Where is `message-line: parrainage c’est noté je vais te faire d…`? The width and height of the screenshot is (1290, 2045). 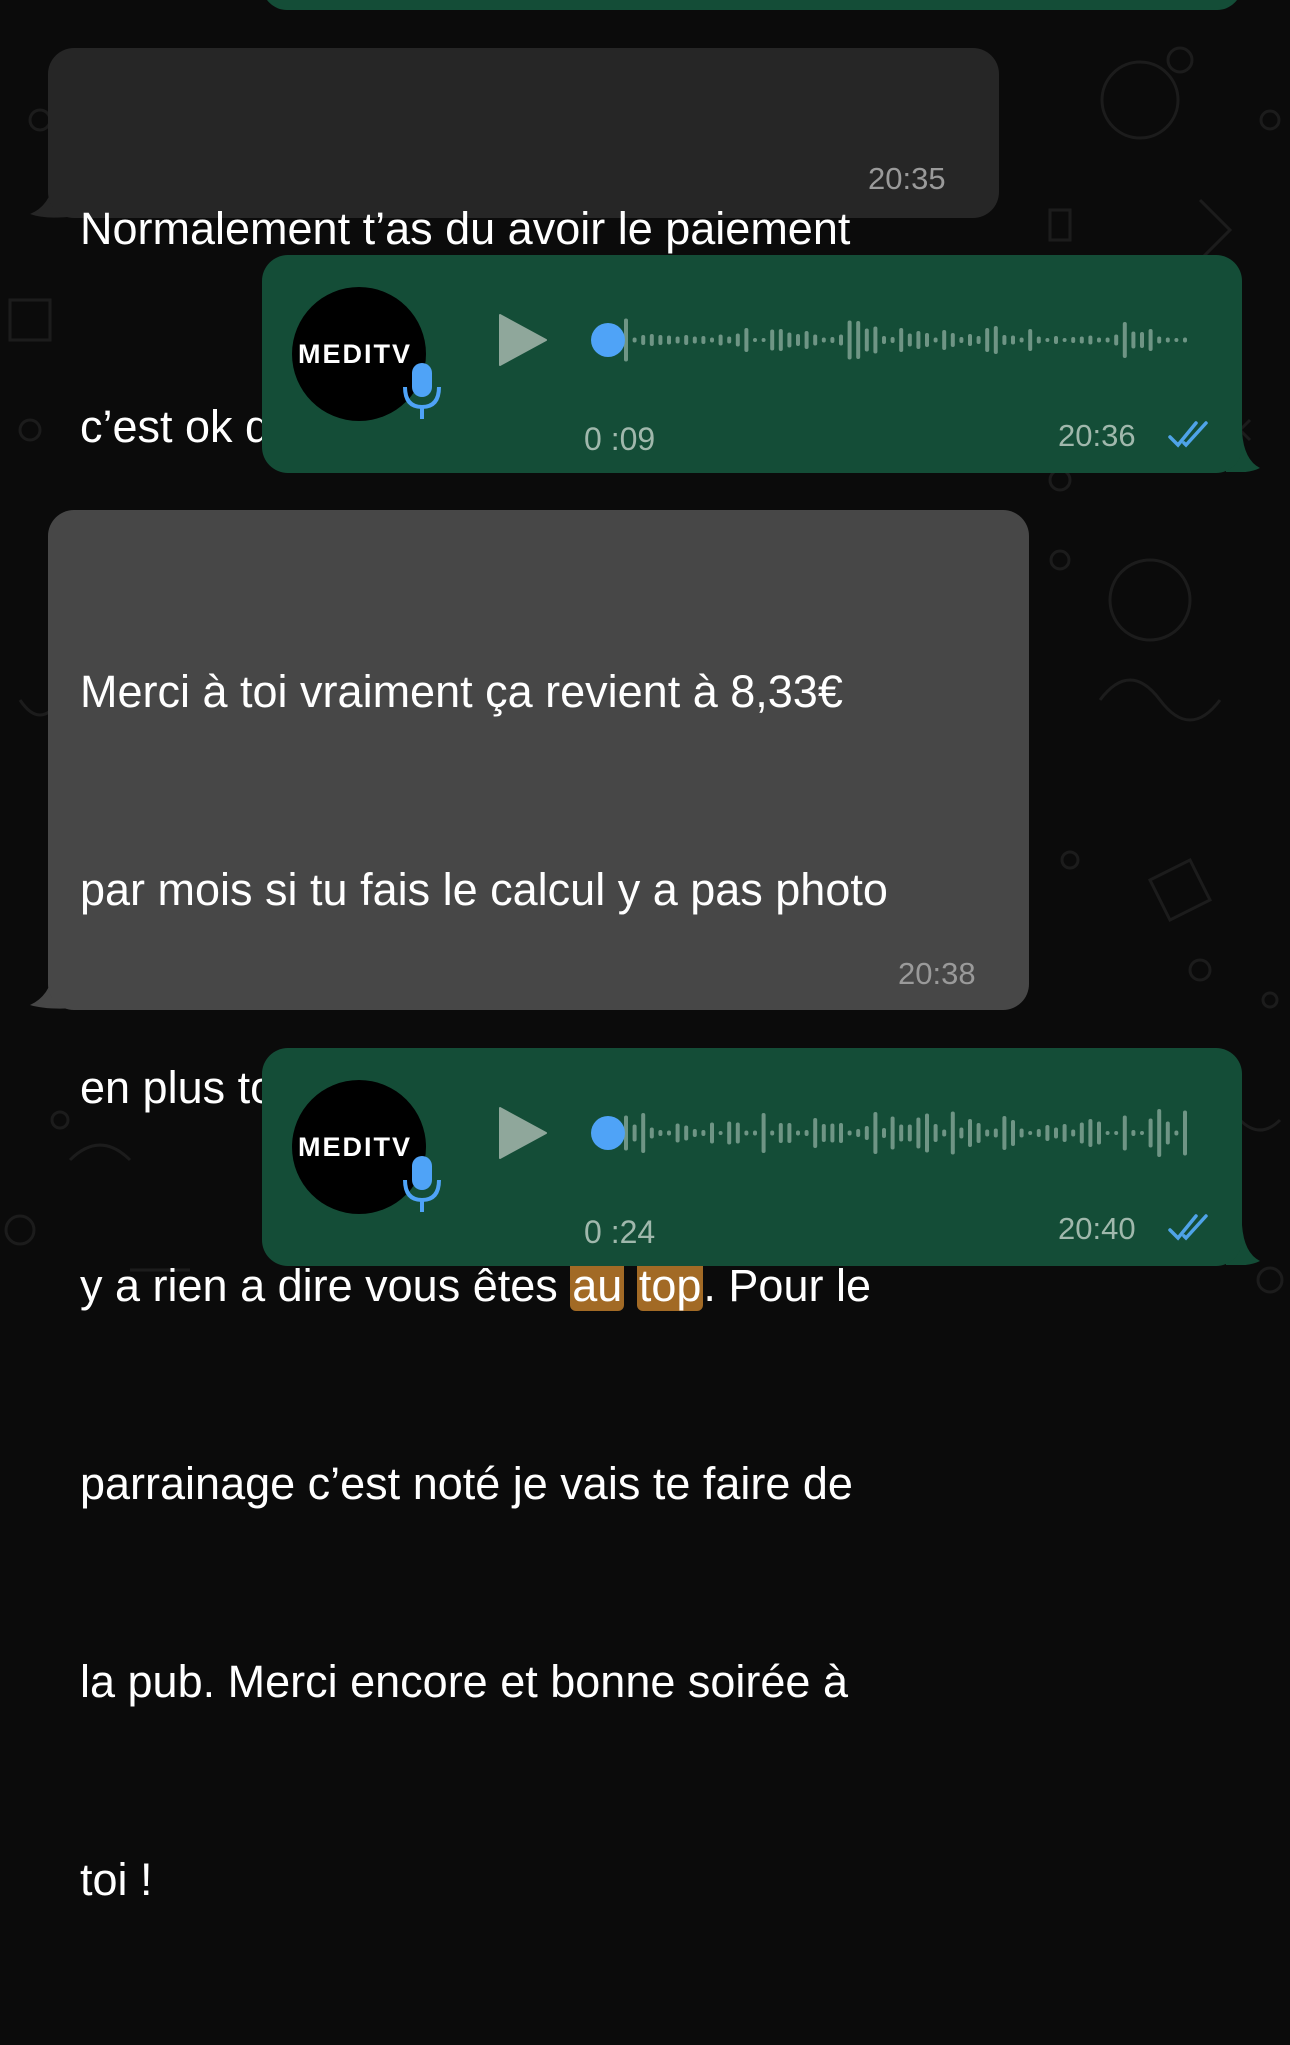 message-line: parrainage c’est noté je vais te faire d… is located at coordinates (466, 1483).